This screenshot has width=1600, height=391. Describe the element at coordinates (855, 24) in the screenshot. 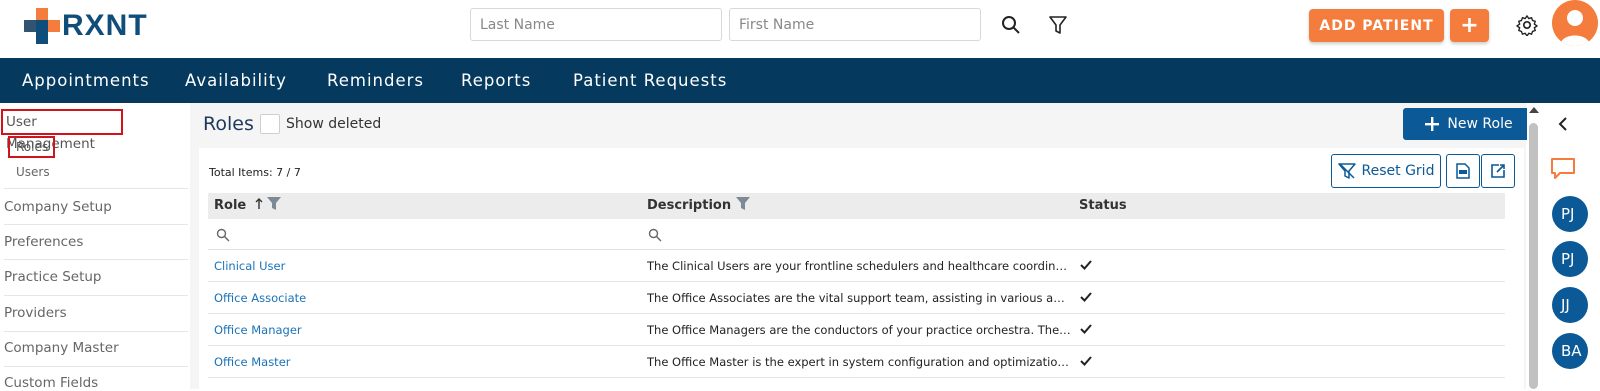

I see `first-name-input` at that location.